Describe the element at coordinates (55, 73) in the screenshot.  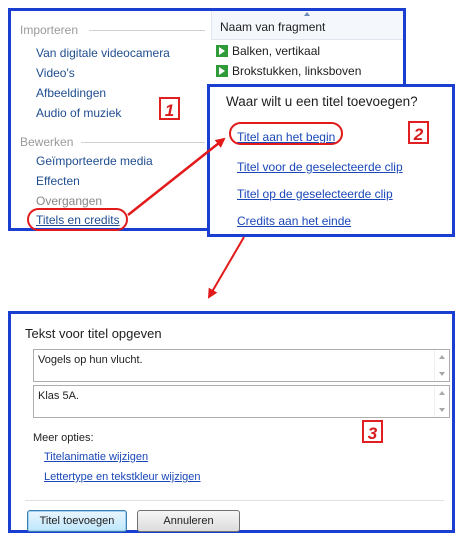
I see `task-import-videos: Video's` at that location.